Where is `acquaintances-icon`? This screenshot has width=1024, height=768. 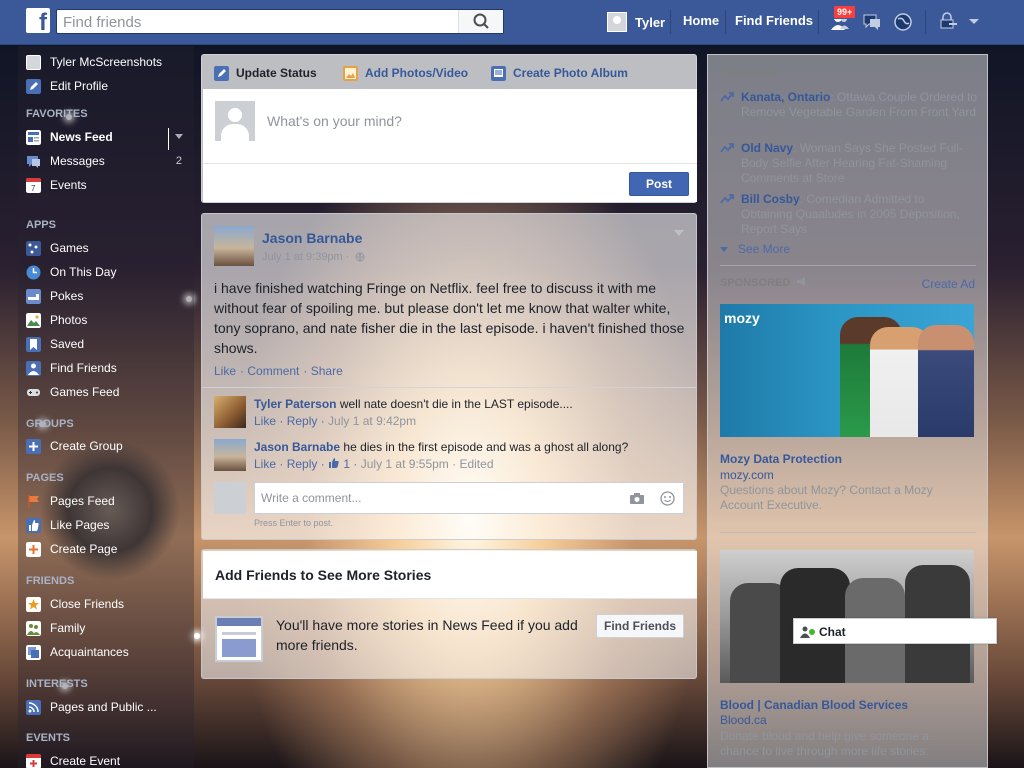
acquaintances-icon is located at coordinates (33, 652).